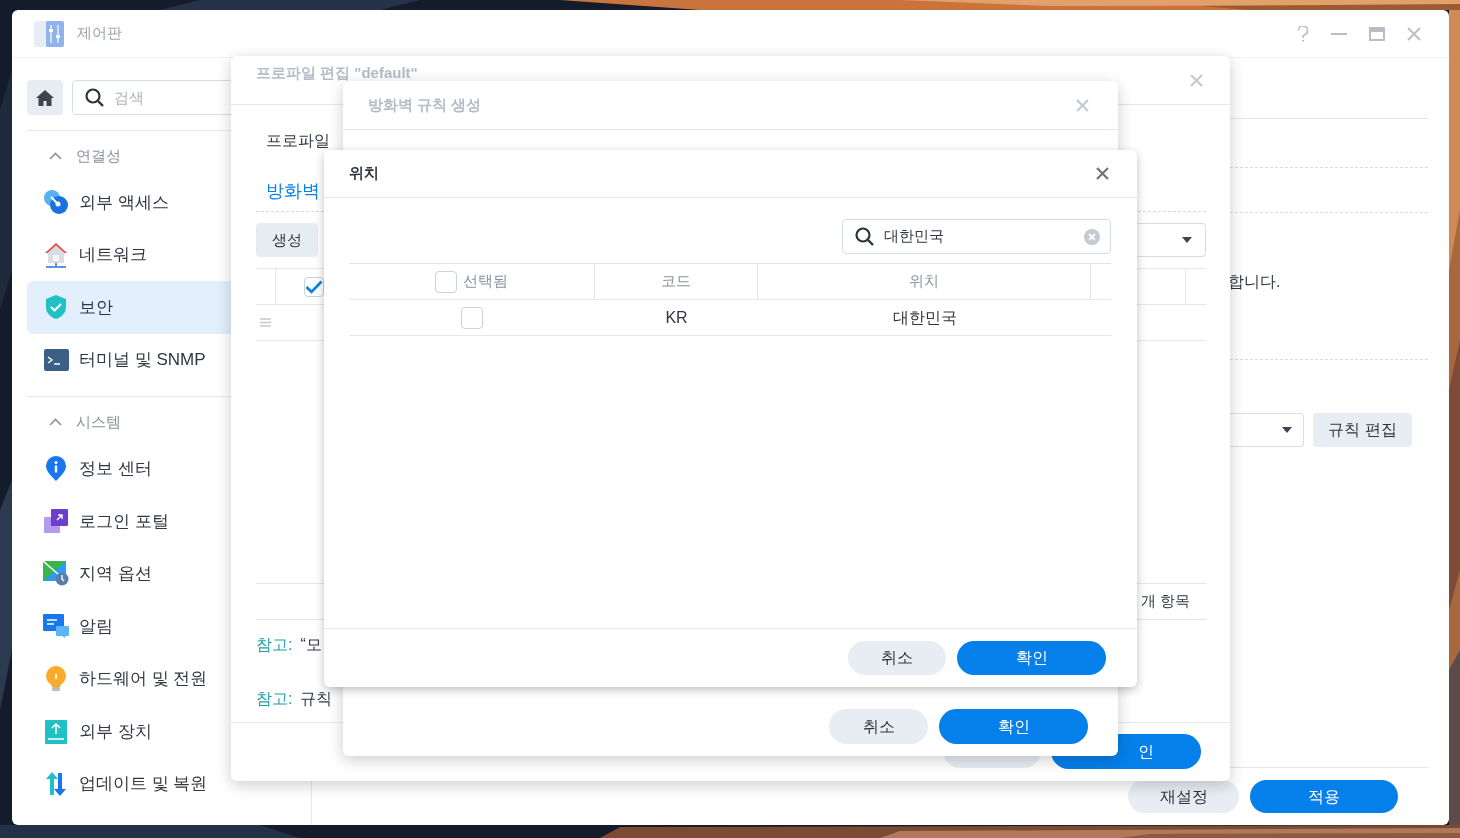  I want to click on home-icon, so click(45, 97).